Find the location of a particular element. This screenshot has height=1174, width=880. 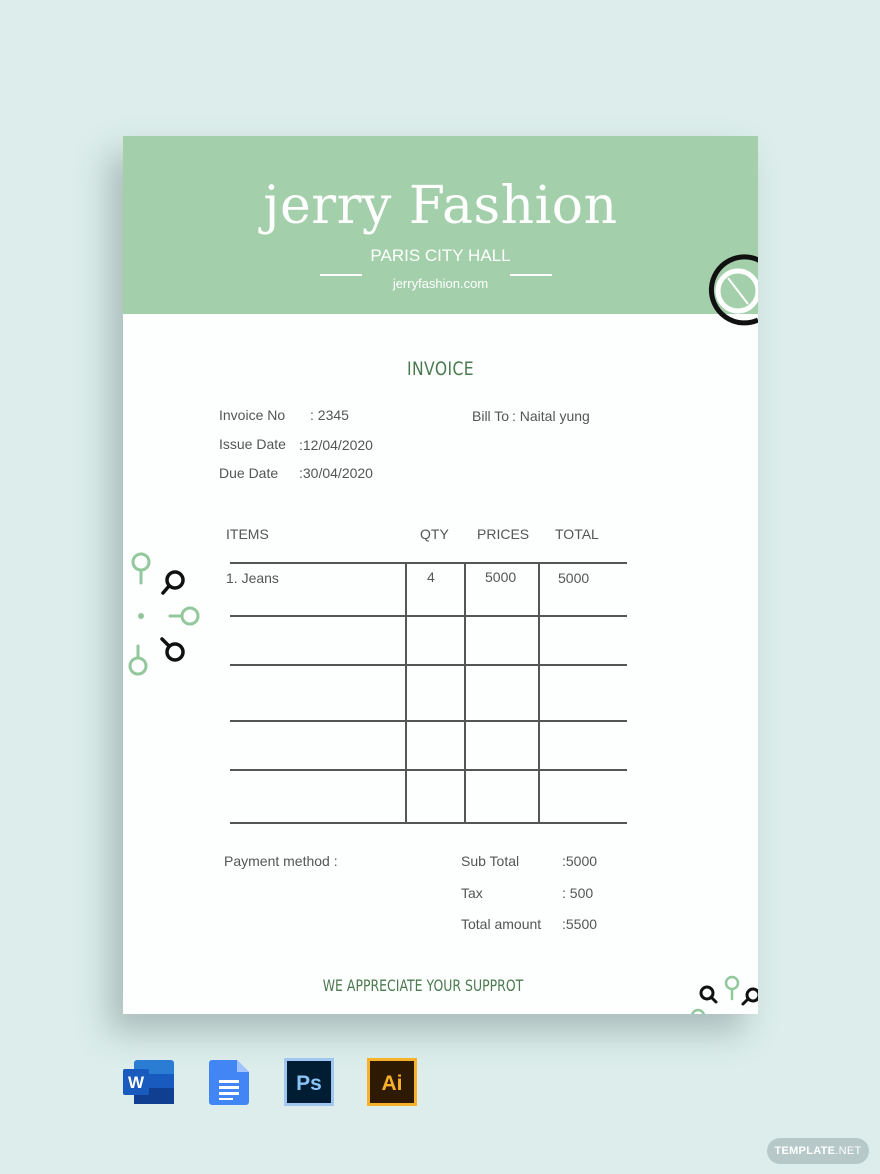

invoice-no-value: : 2345 is located at coordinates (329, 415).